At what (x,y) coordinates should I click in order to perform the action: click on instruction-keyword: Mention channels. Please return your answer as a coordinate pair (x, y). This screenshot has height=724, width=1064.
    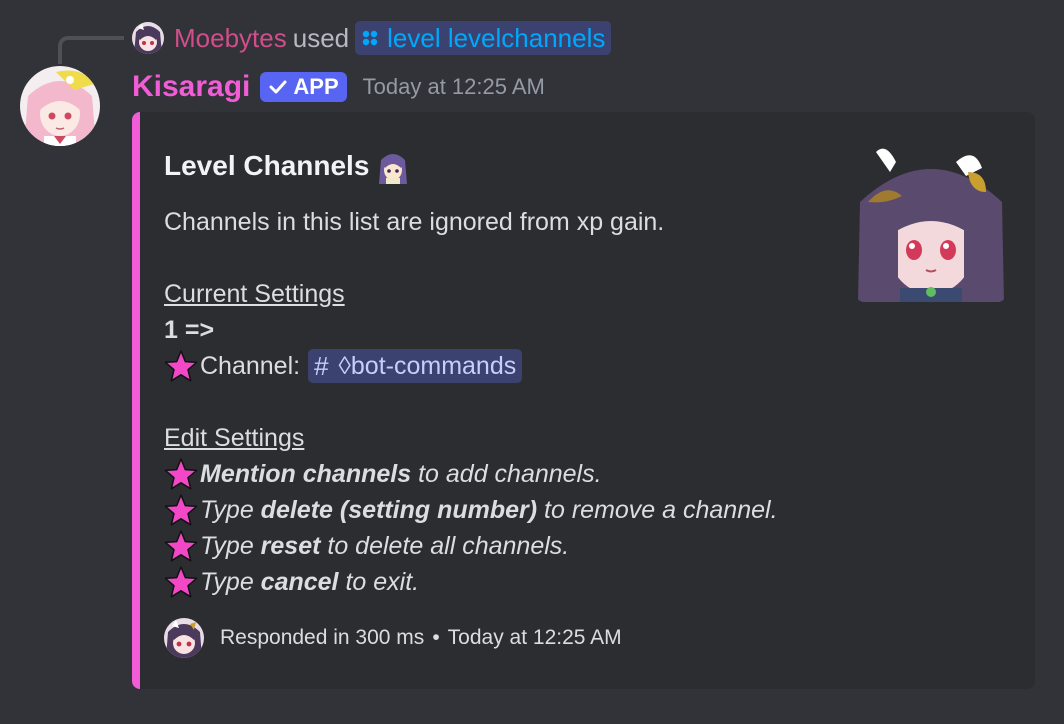
    Looking at the image, I should click on (306, 474).